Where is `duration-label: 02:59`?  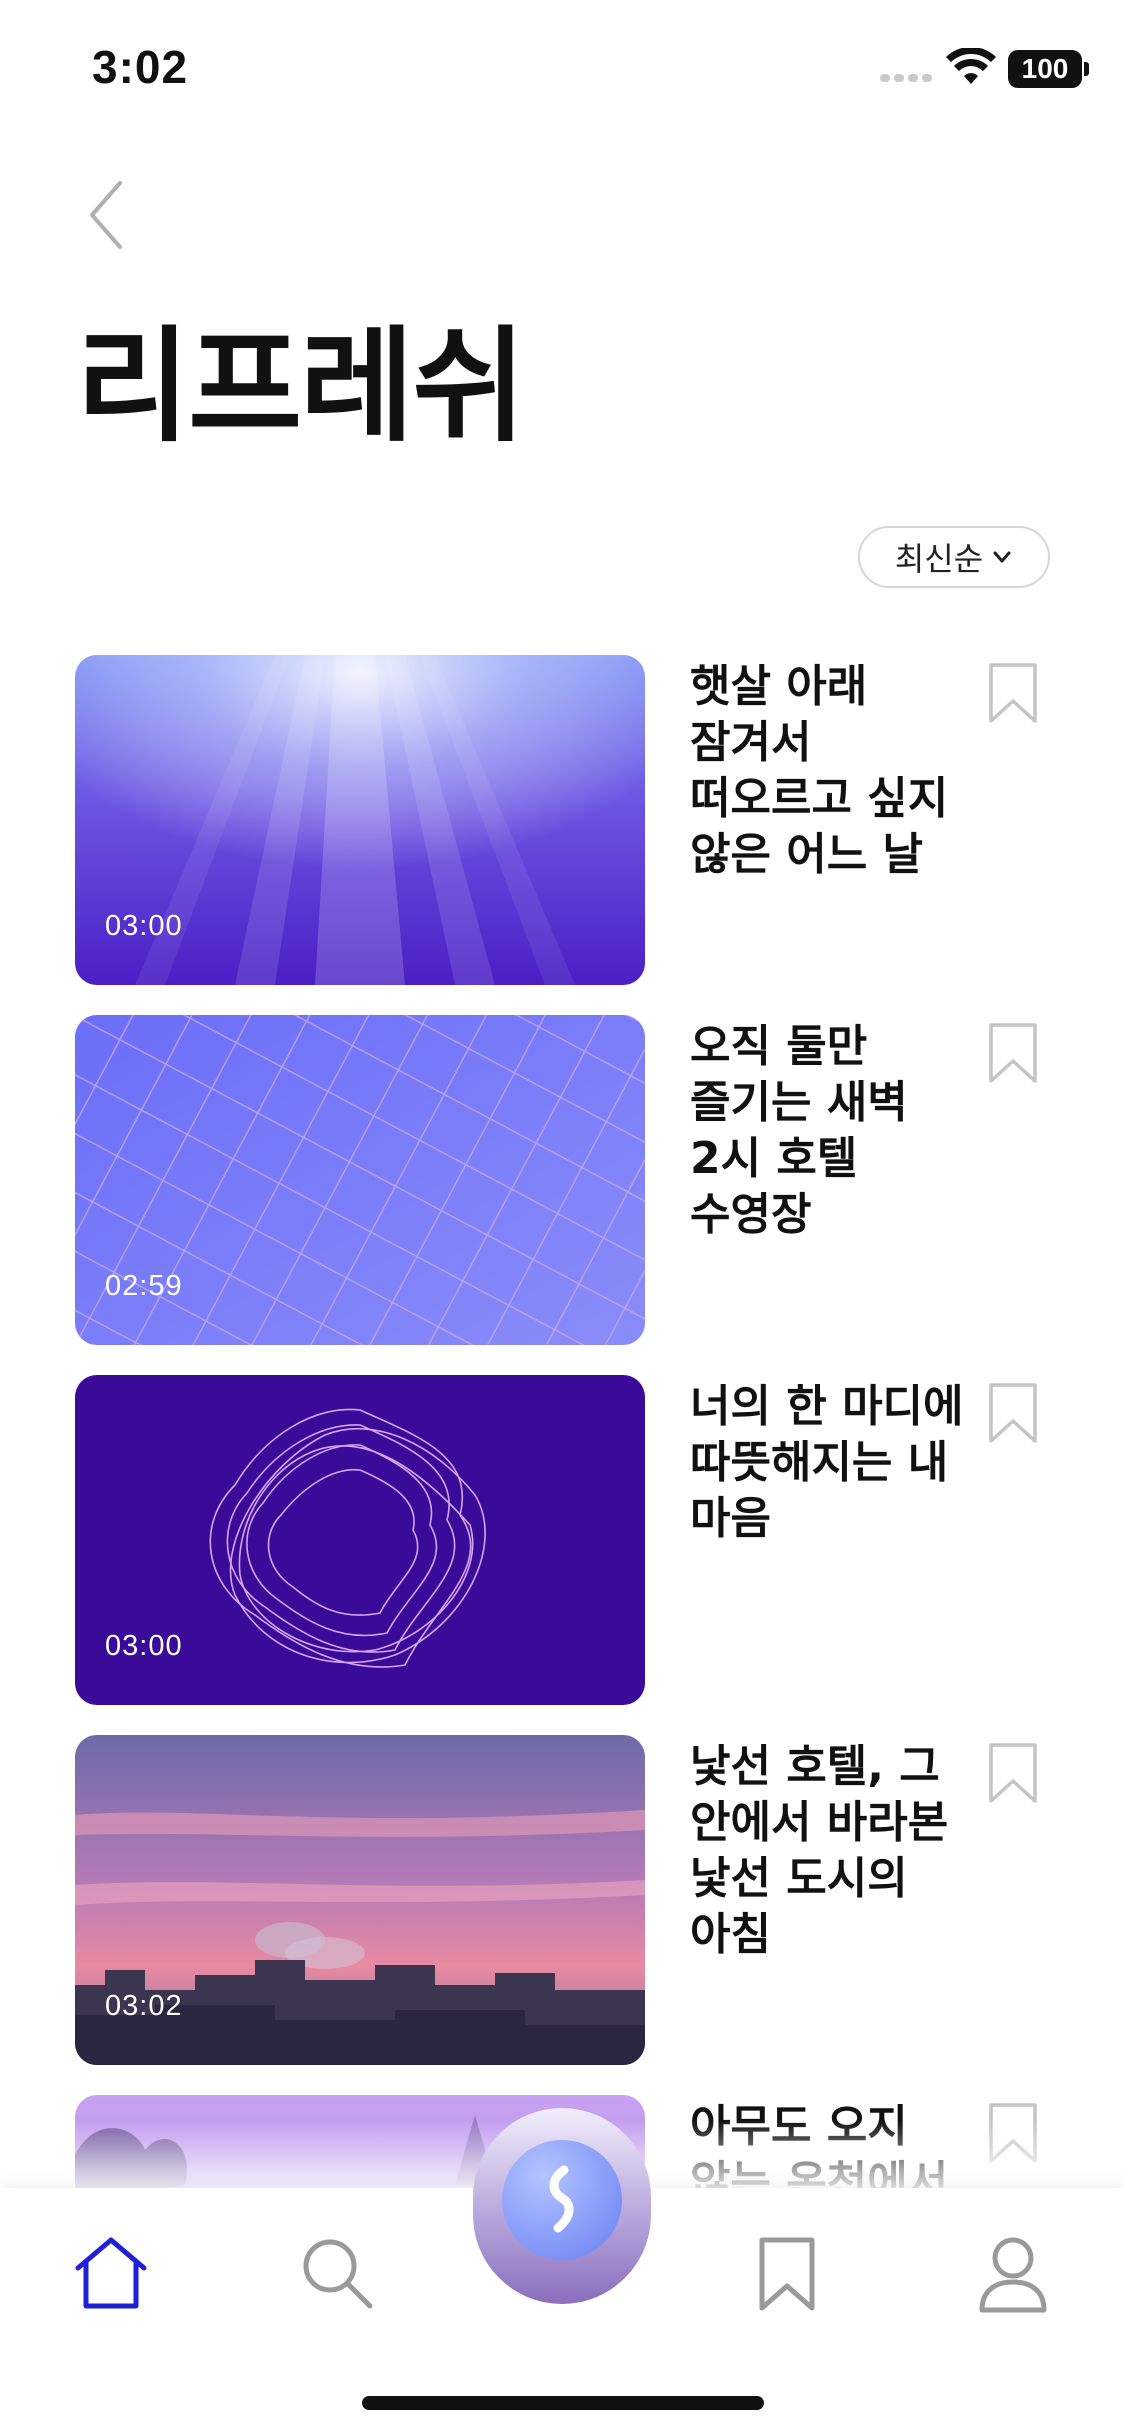
duration-label: 02:59 is located at coordinates (144, 1286).